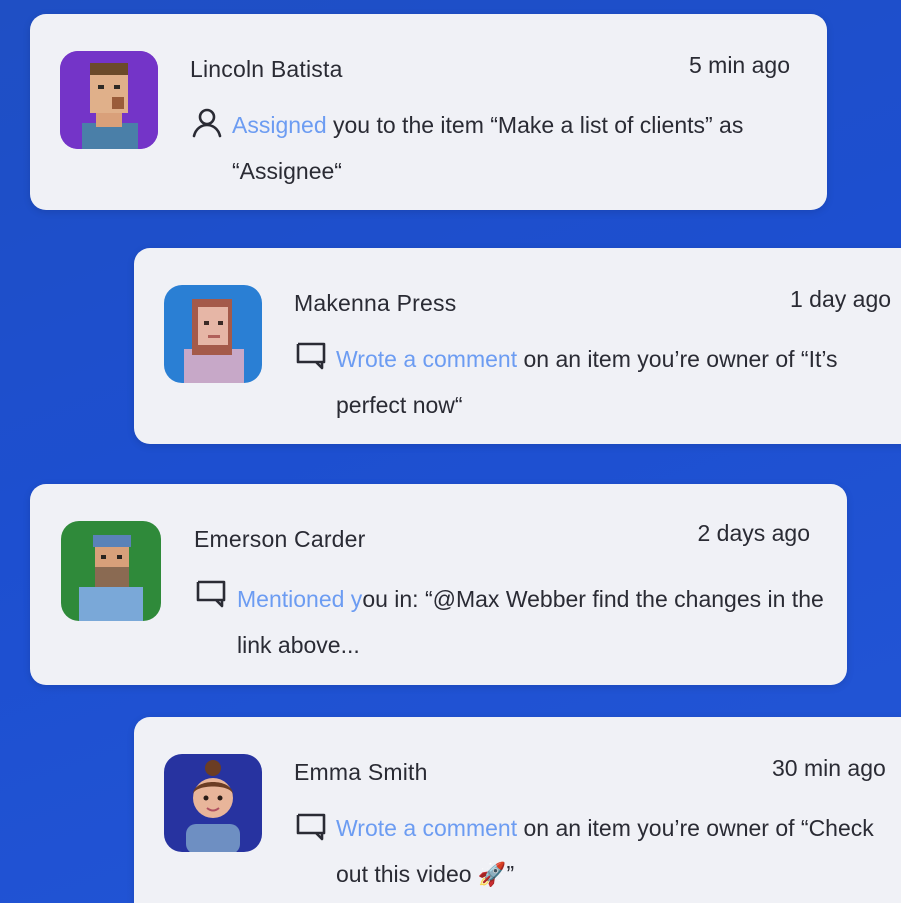  What do you see at coordinates (841, 299) in the screenshot?
I see `timestamp: 1 day ago` at bounding box center [841, 299].